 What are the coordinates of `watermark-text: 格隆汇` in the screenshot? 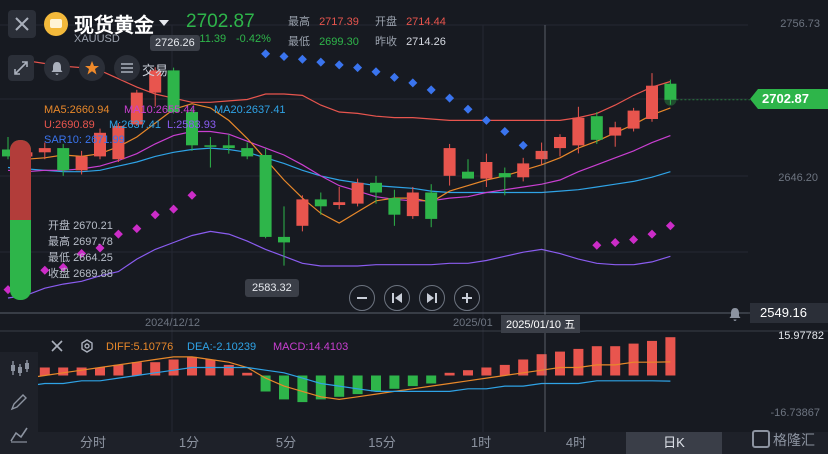 It's located at (794, 440).